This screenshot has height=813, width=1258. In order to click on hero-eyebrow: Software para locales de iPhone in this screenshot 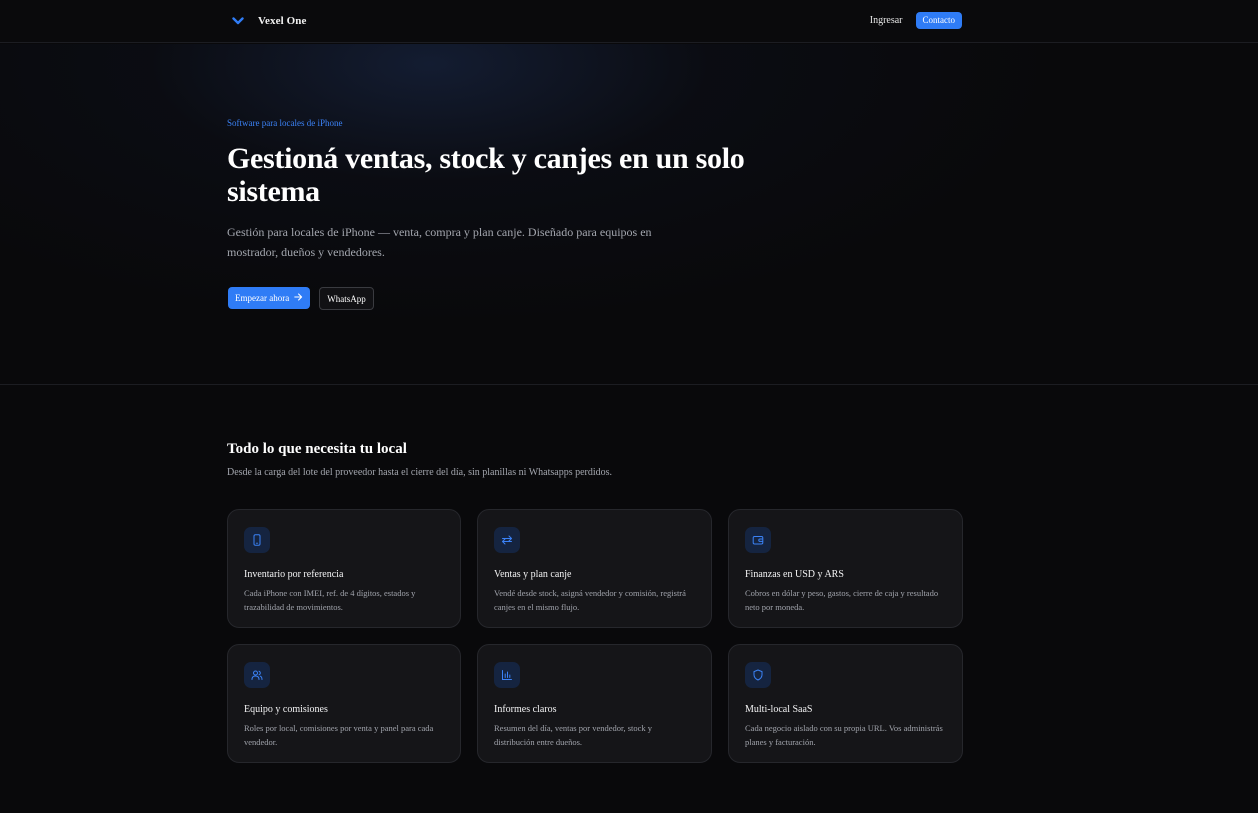, I will do `click(285, 123)`.